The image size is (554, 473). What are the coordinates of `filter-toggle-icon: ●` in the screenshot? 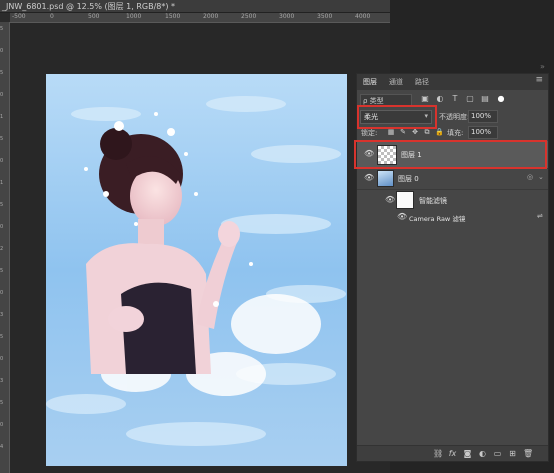 It's located at (501, 99).